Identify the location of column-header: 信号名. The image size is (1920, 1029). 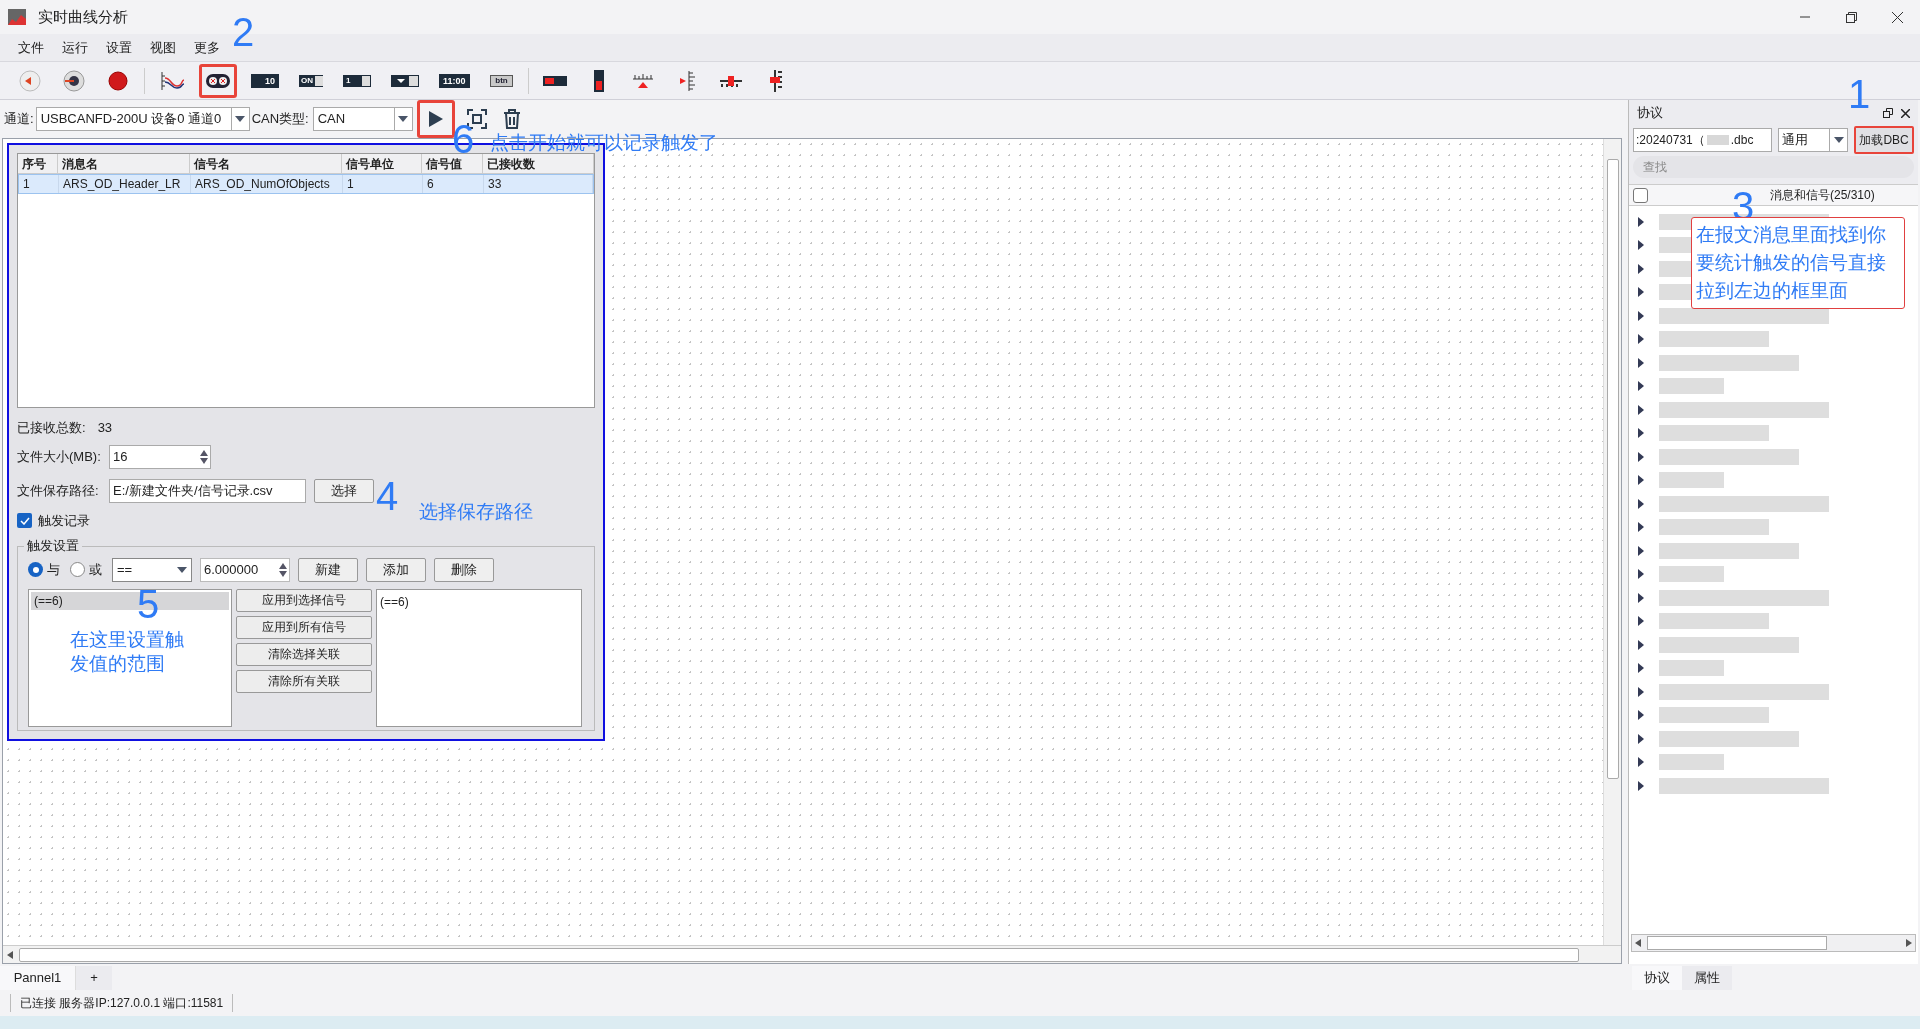
(266, 163).